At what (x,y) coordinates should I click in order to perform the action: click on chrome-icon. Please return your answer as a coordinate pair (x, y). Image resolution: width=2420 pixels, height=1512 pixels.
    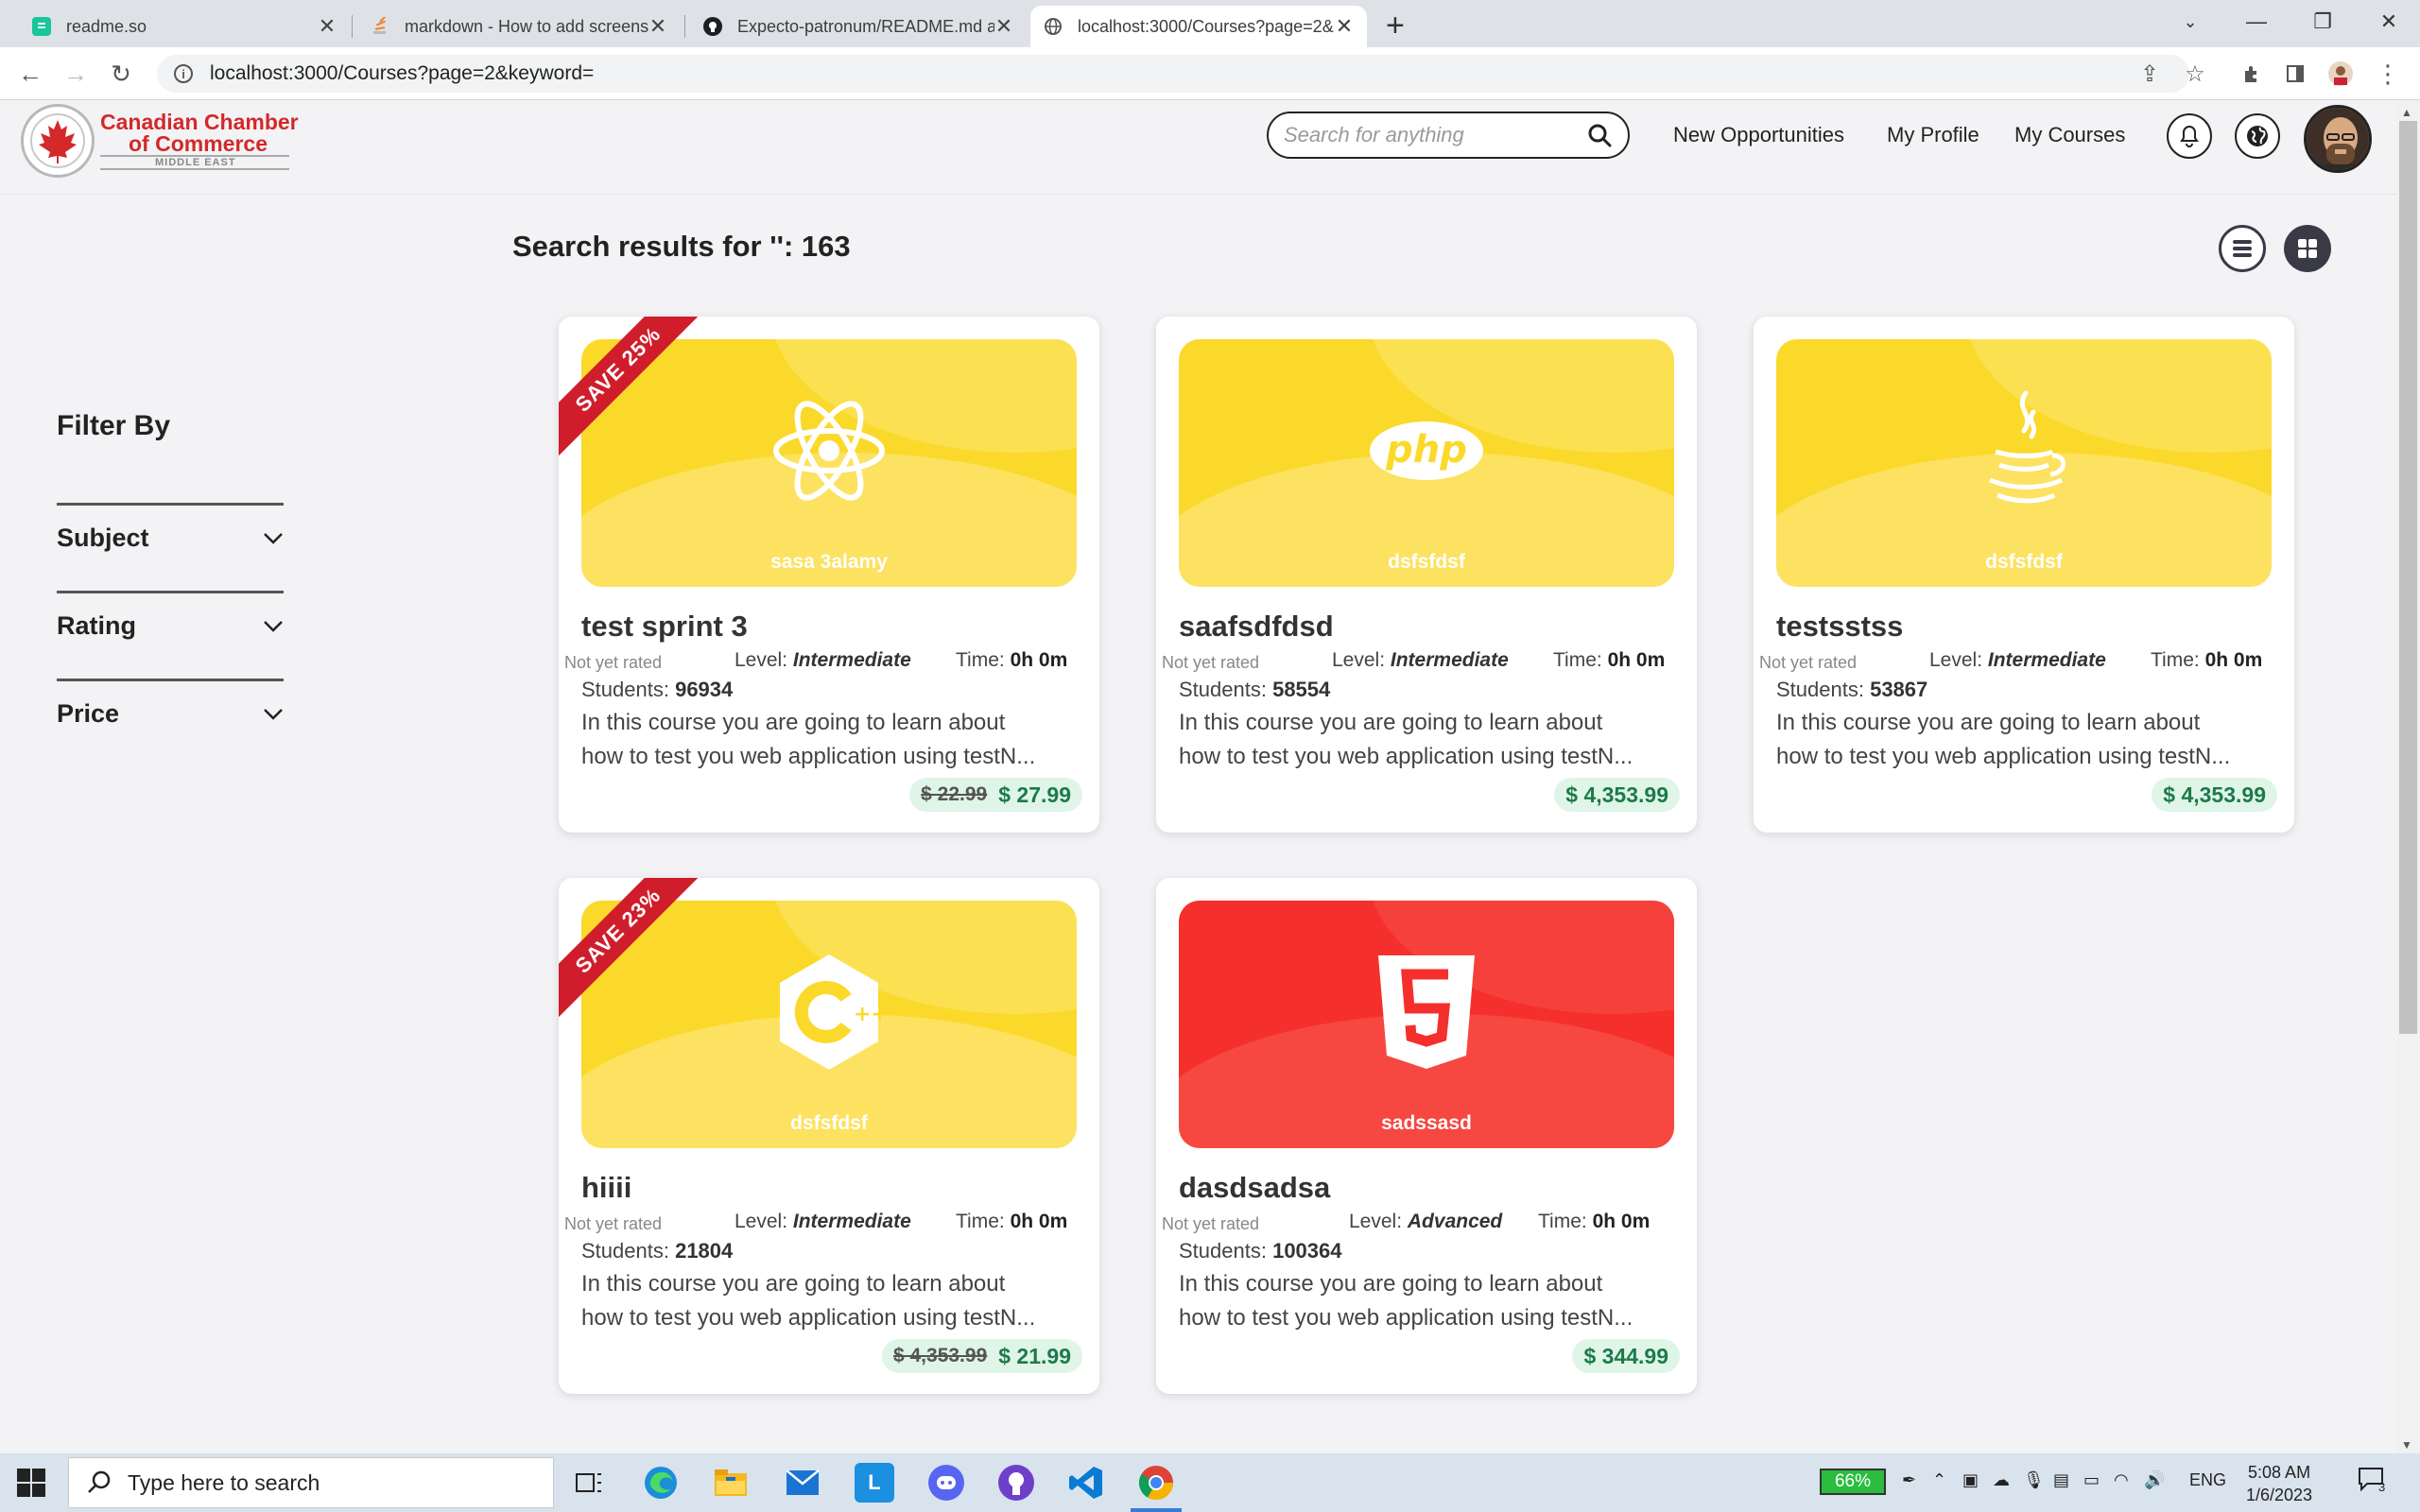
    Looking at the image, I should click on (1156, 1483).